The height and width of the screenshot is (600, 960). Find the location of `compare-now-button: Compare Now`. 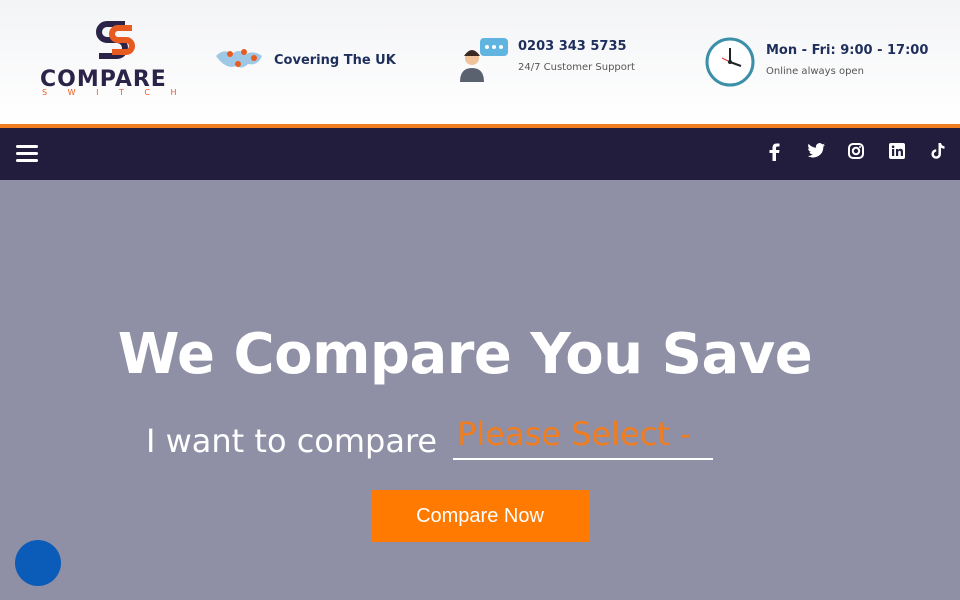

compare-now-button: Compare Now is located at coordinates (480, 516).